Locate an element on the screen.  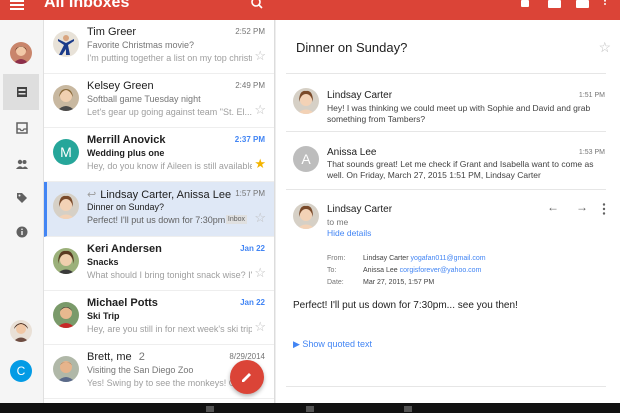
message-time: 1:53 PM is located at coordinates (591, 152).